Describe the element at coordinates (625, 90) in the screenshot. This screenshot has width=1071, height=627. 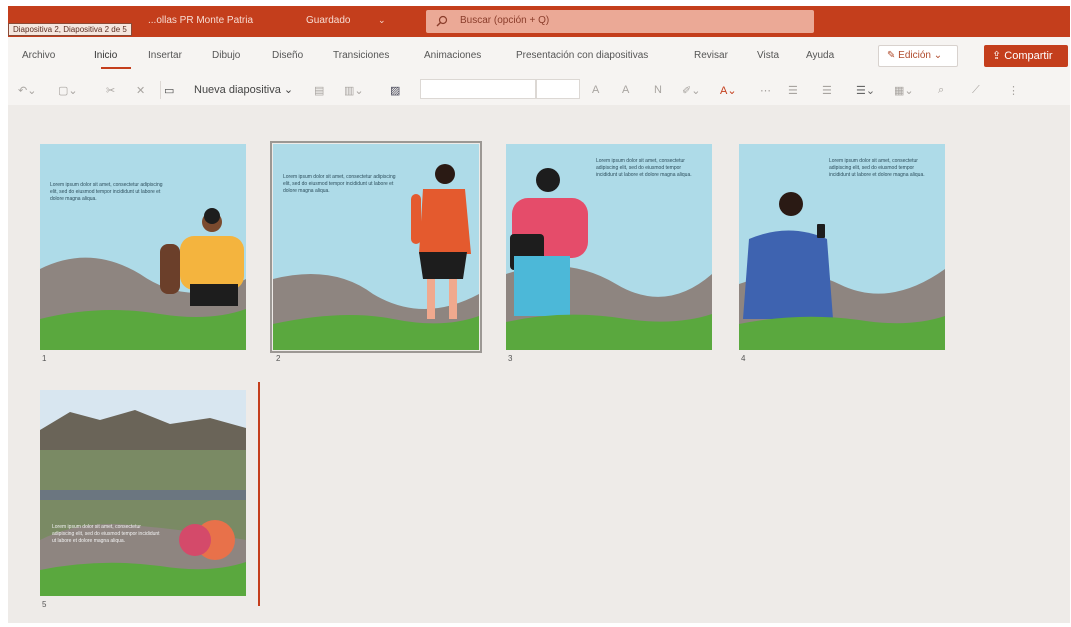
I see `decrease-font-icon: A` at that location.